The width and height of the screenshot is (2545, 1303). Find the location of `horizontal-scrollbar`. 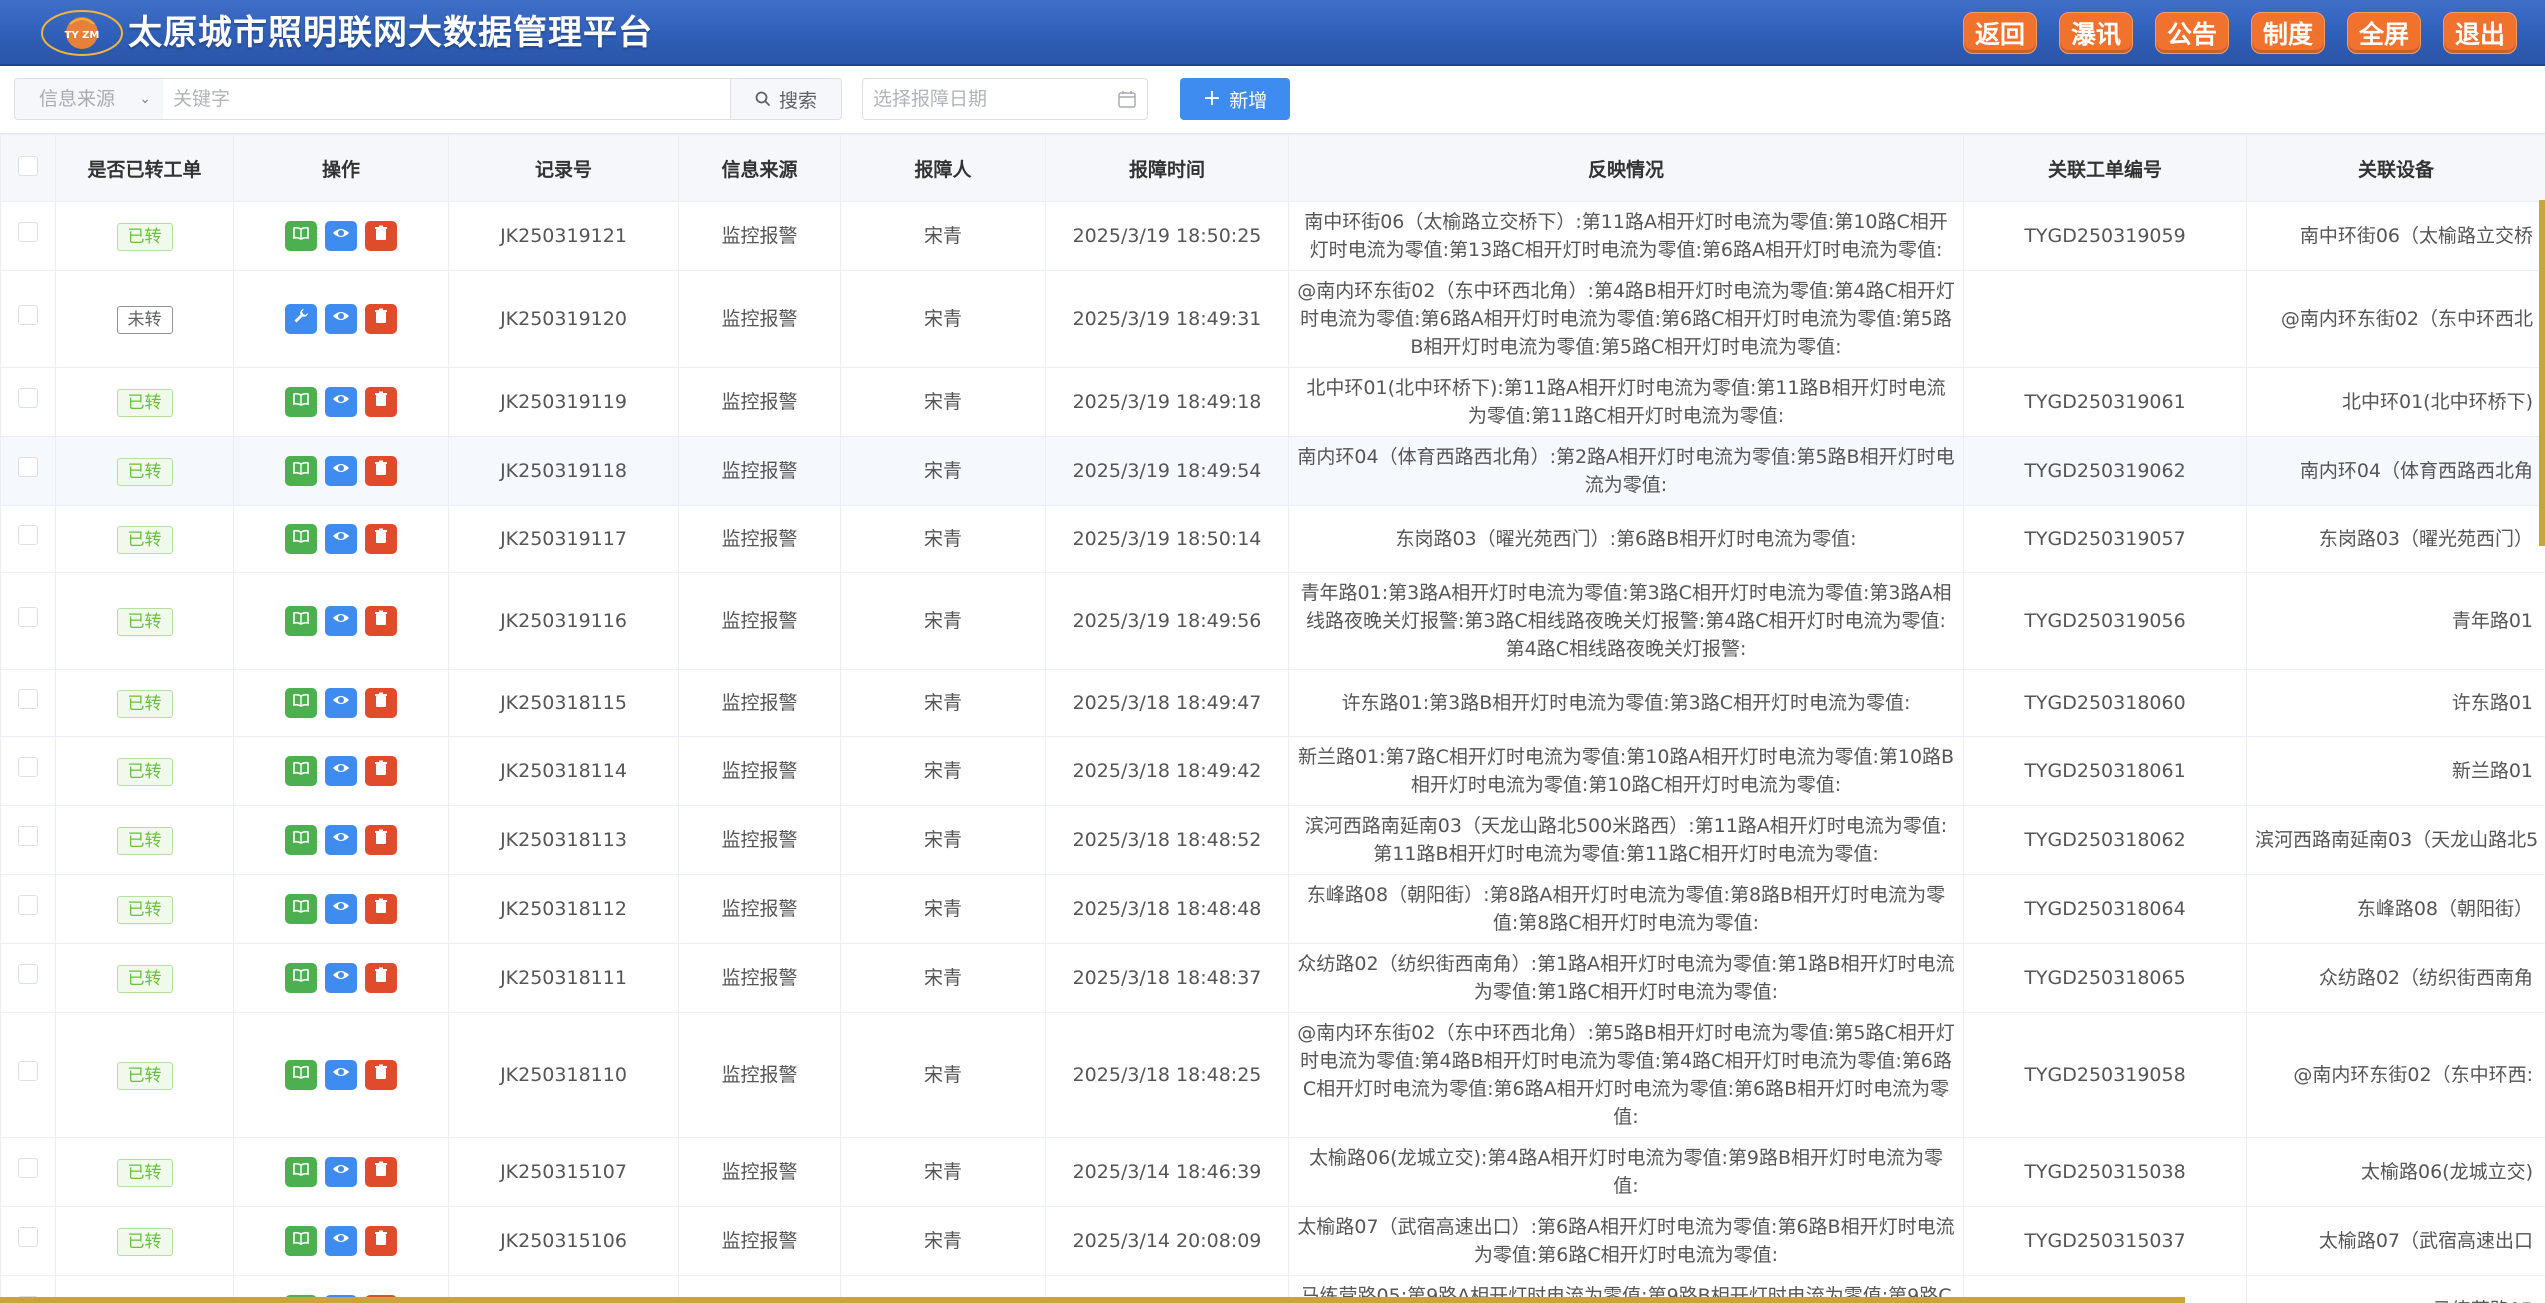

horizontal-scrollbar is located at coordinates (1092, 1300).